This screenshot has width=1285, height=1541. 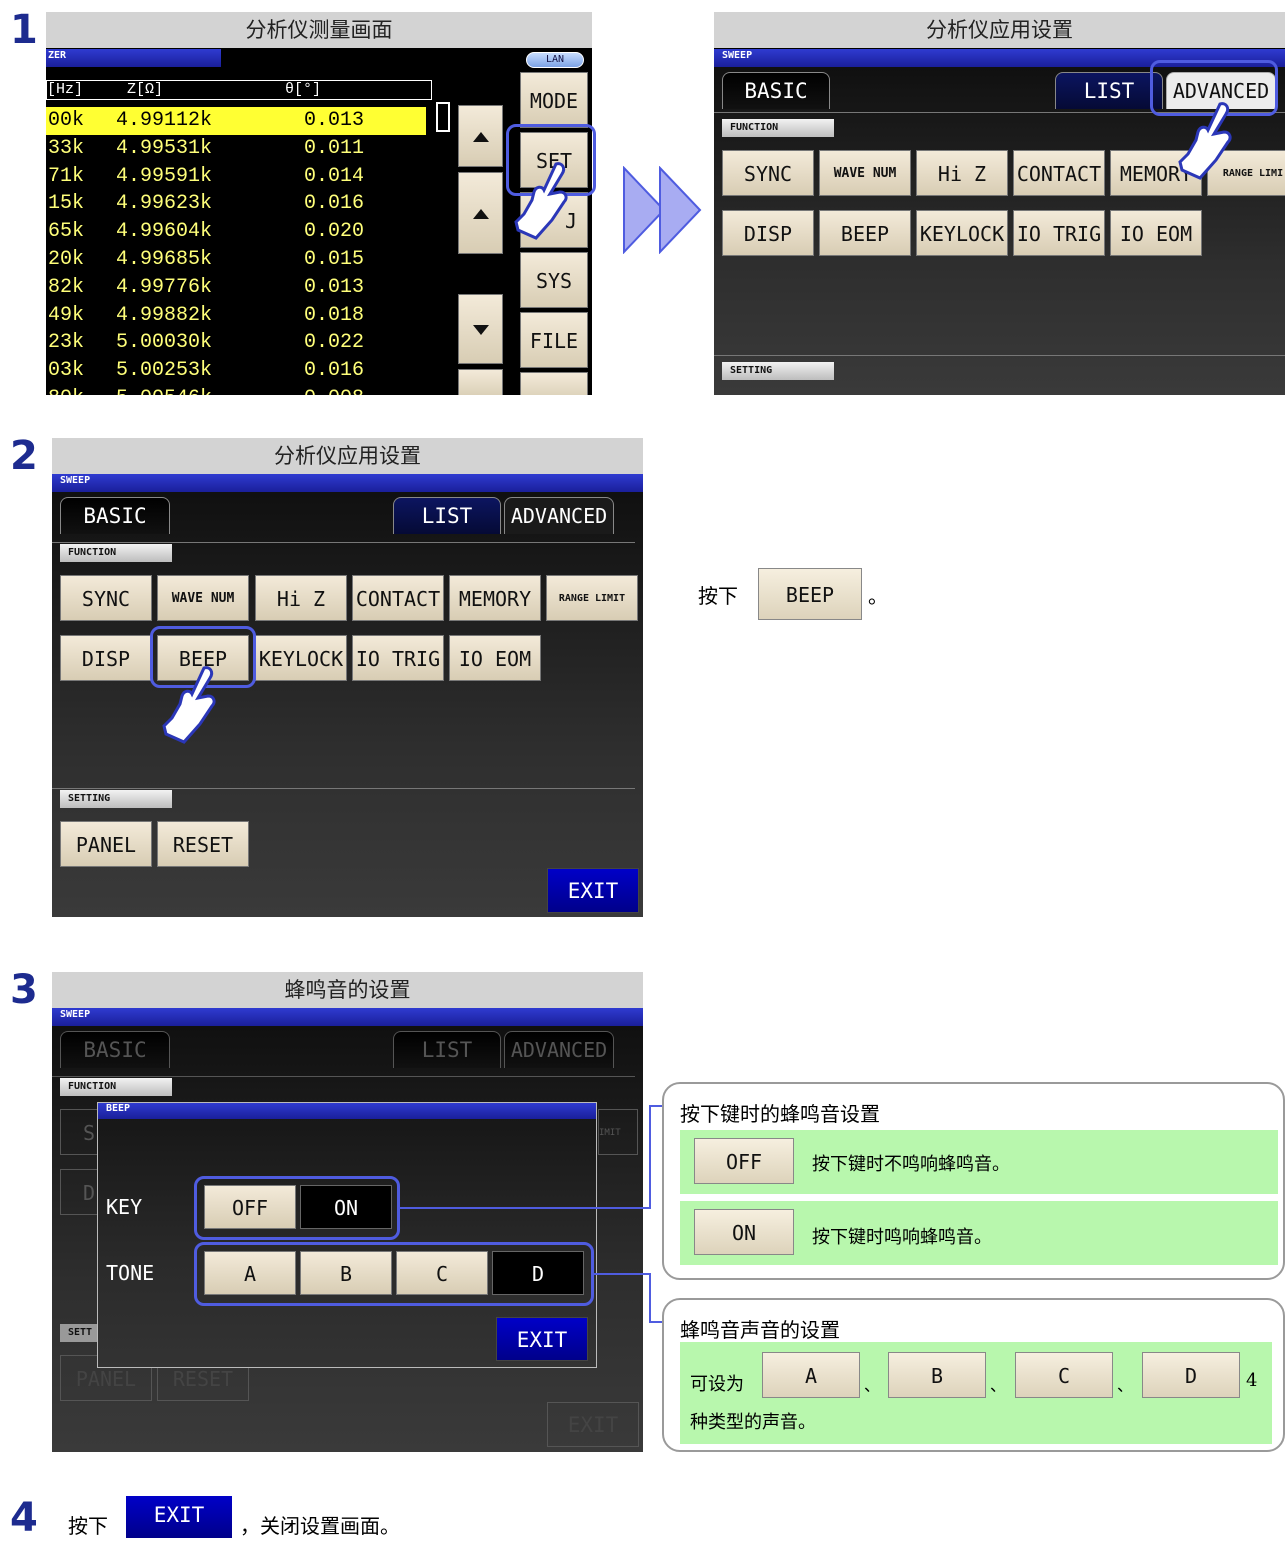 I want to click on sys-button: SYS, so click(x=554, y=280).